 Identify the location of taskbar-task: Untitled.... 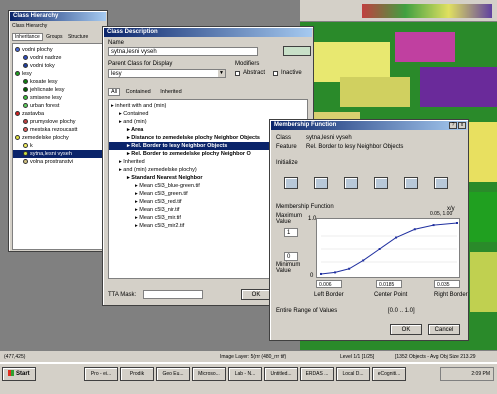
(281, 374).